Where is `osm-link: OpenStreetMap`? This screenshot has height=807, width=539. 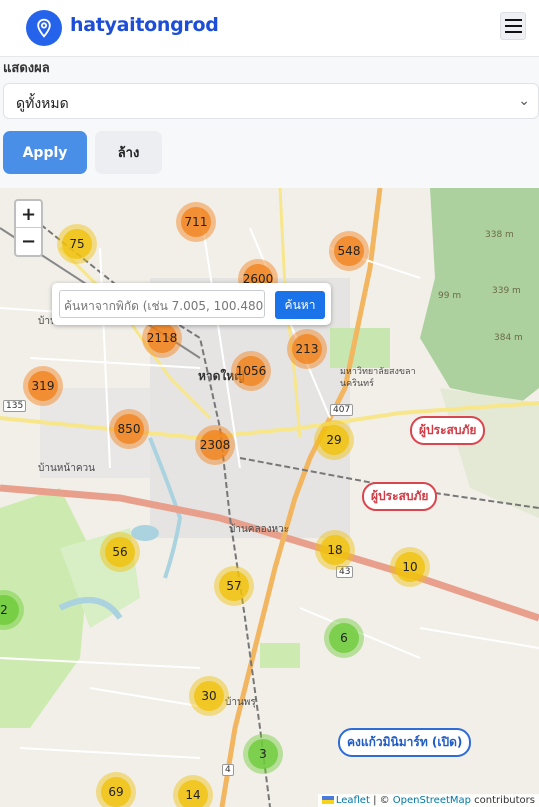 osm-link: OpenStreetMap is located at coordinates (432, 800).